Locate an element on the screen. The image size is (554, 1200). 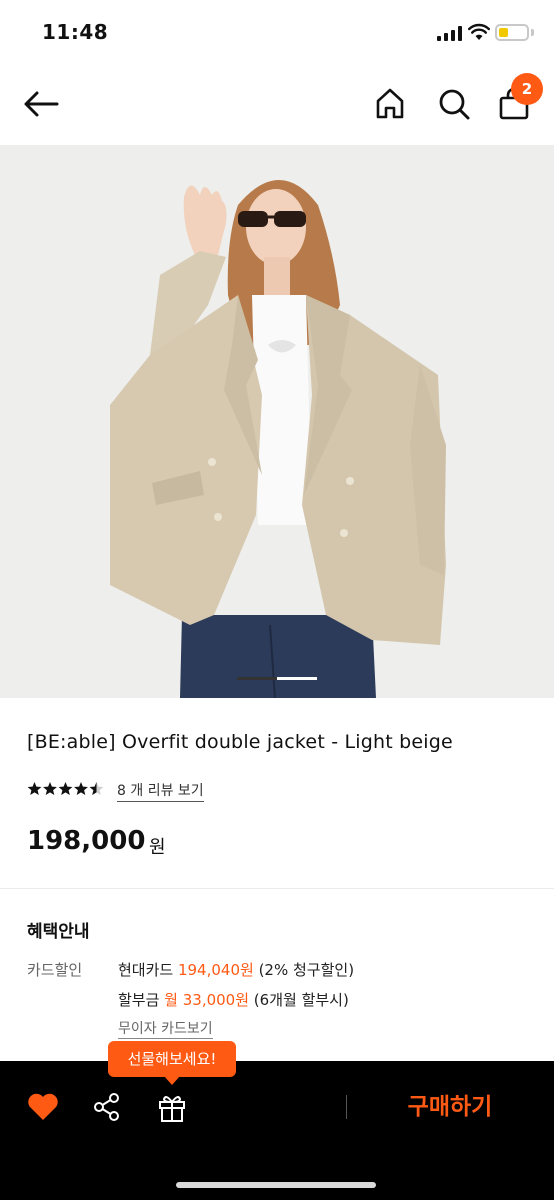
gift-button is located at coordinates (172, 1107).